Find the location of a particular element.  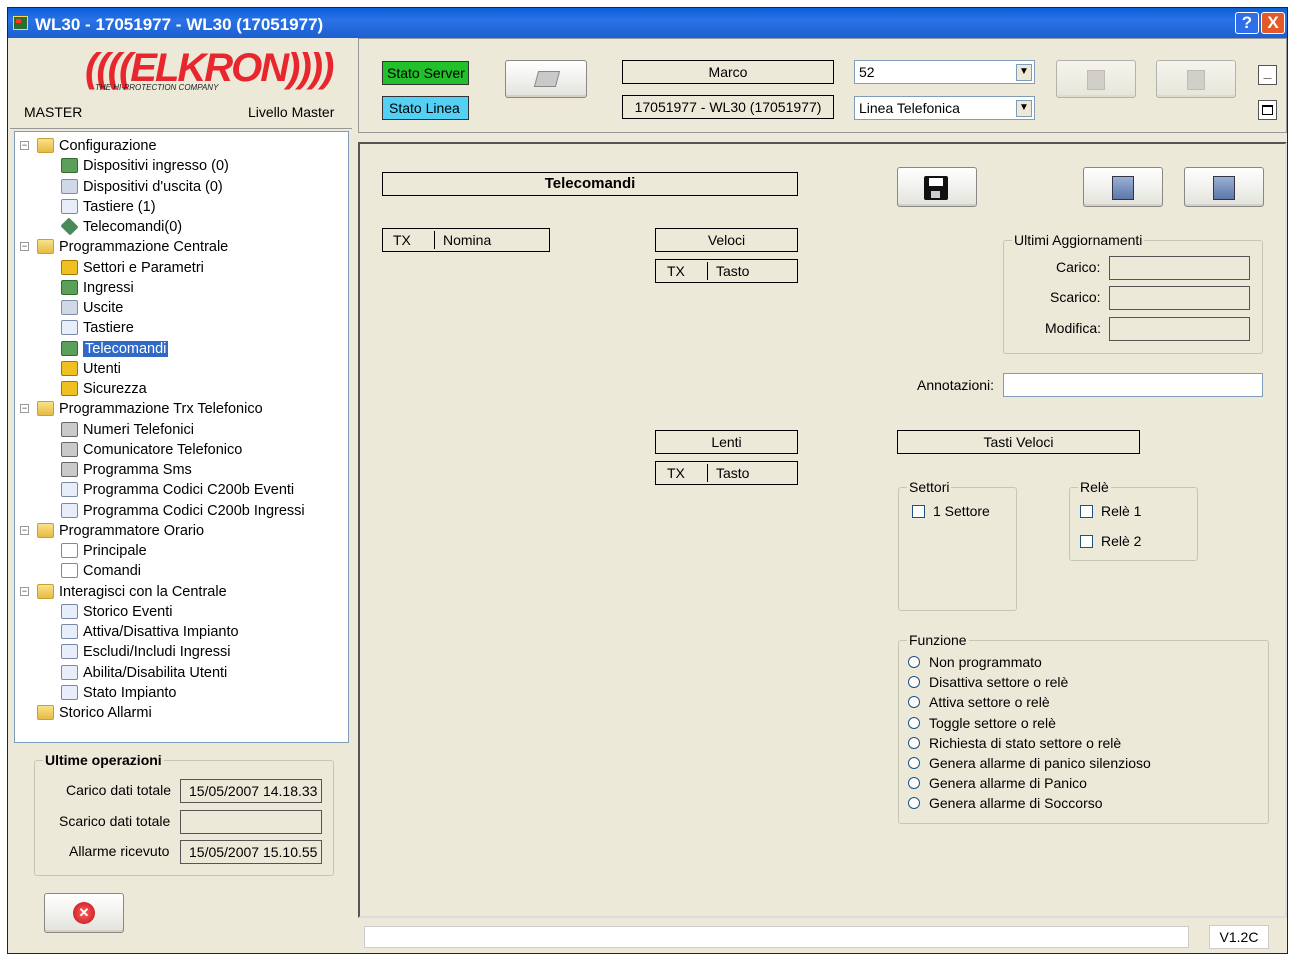

exit-button: ✕ is located at coordinates (84, 913).